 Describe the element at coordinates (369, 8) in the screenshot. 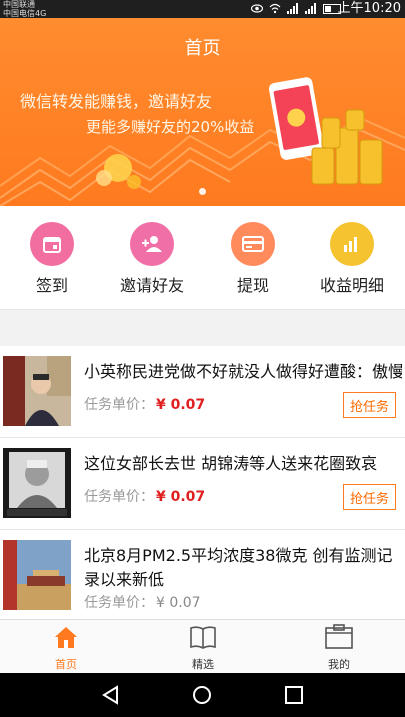

I see `clock: 上午10:20` at that location.